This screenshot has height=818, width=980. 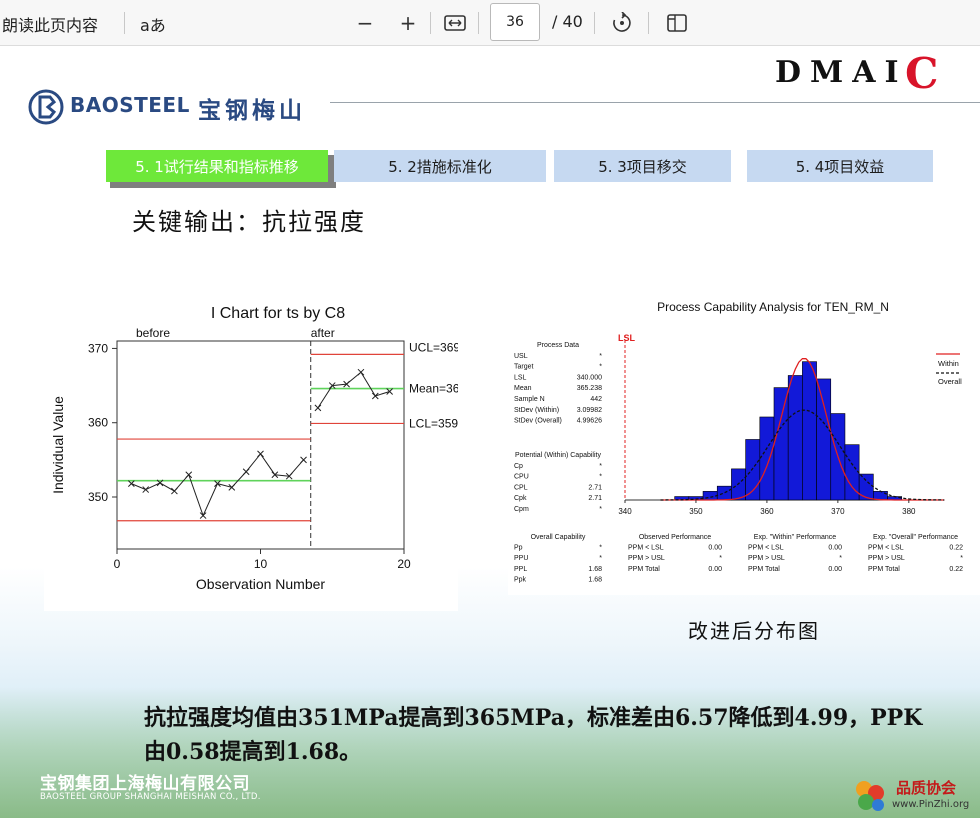 I want to click on overall-performance-label: PPM Total, so click(x=884, y=569).